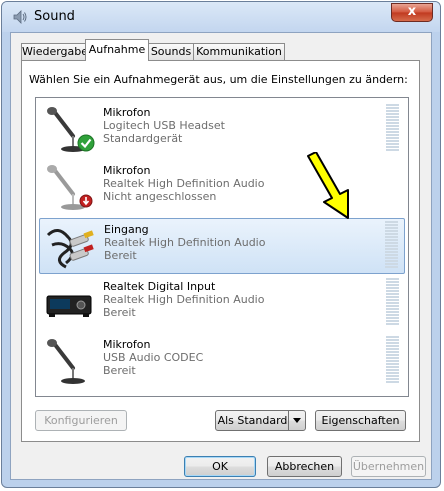  I want to click on rca-cable-icon, so click(70, 249).